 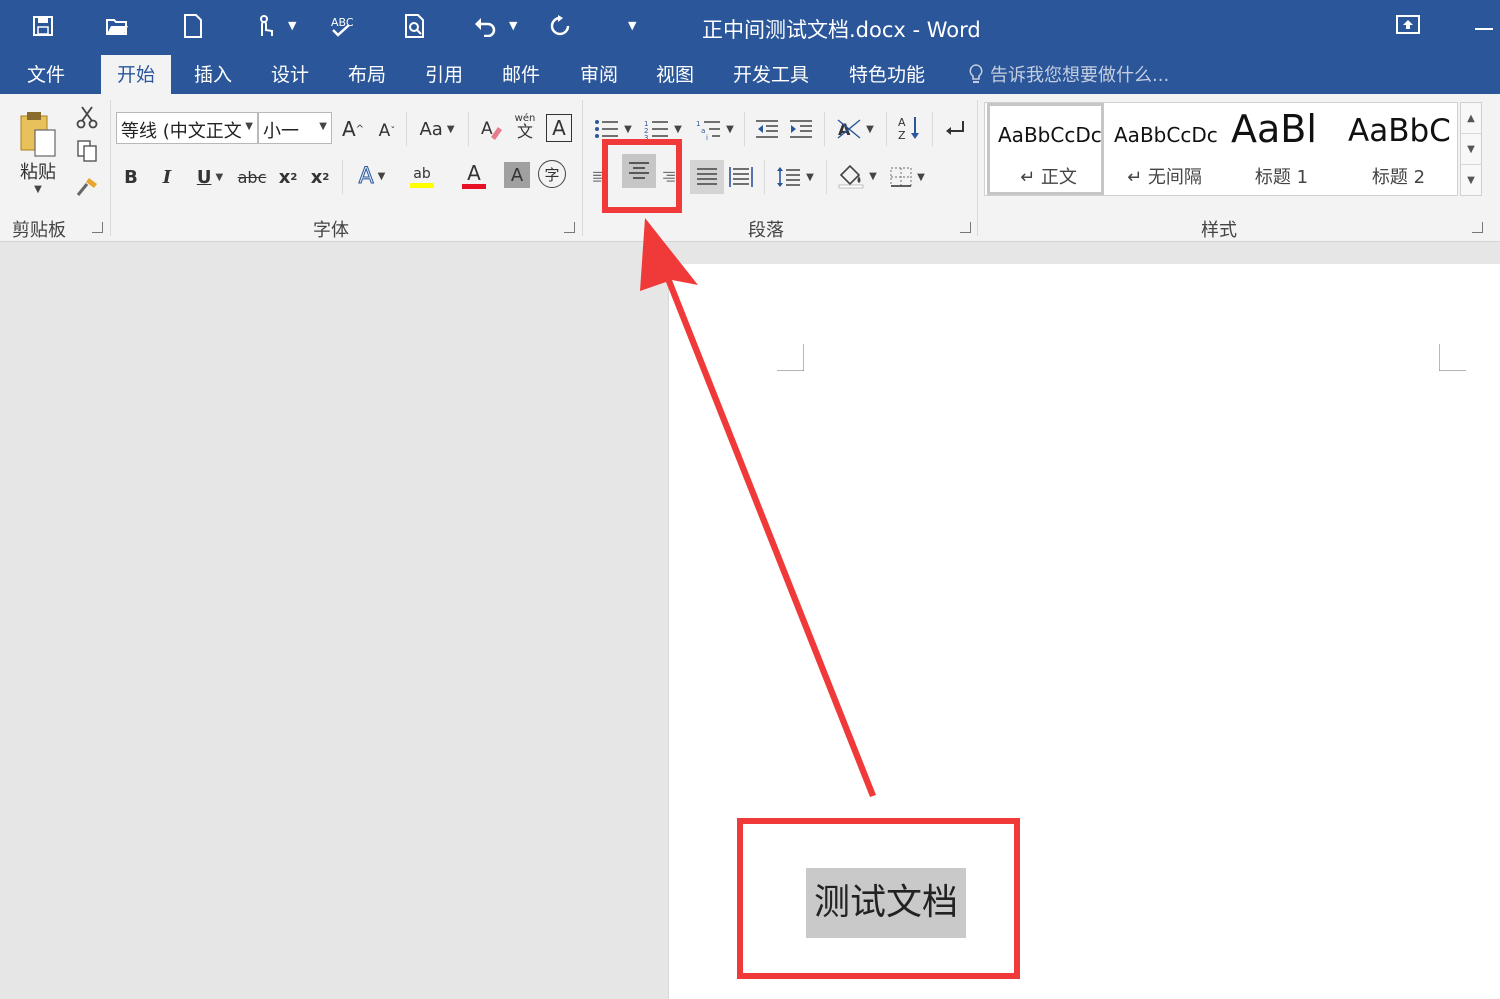 What do you see at coordinates (249, 126) in the screenshot?
I see `font-name-dropdown-icon: ▼` at bounding box center [249, 126].